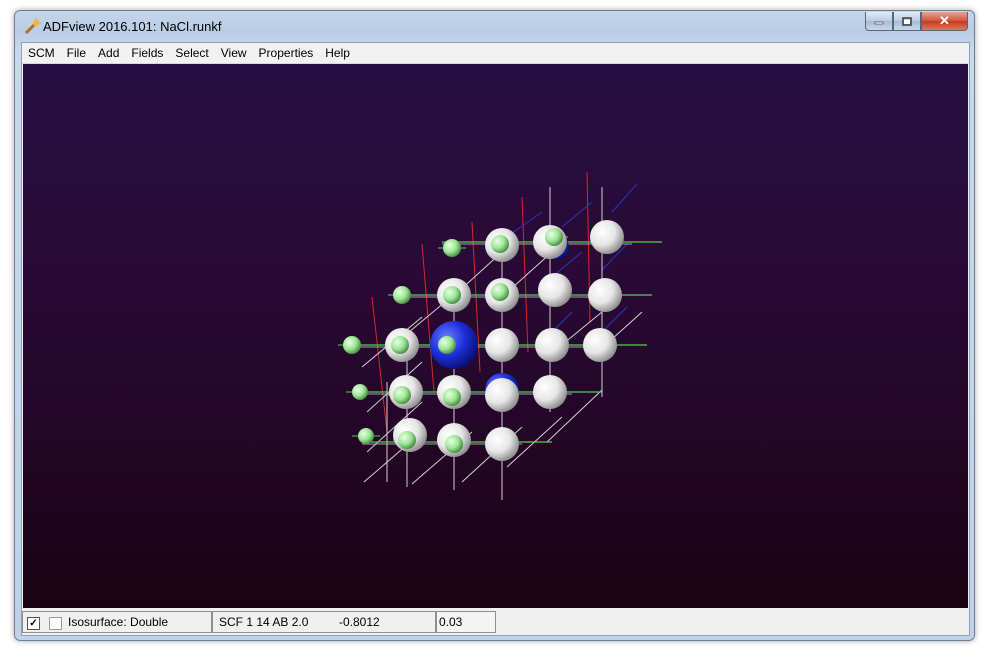 This screenshot has width=992, height=659. I want to click on restore-icon, so click(907, 21).